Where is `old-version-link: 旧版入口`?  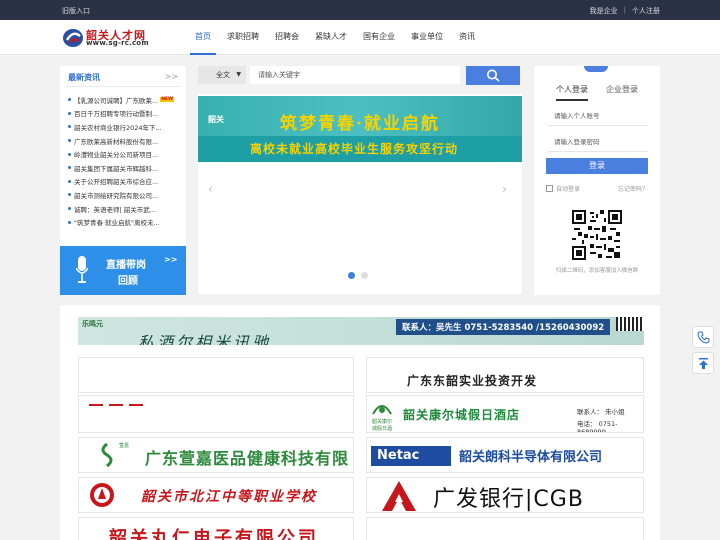
old-version-link: 旧版入口 is located at coordinates (76, 11).